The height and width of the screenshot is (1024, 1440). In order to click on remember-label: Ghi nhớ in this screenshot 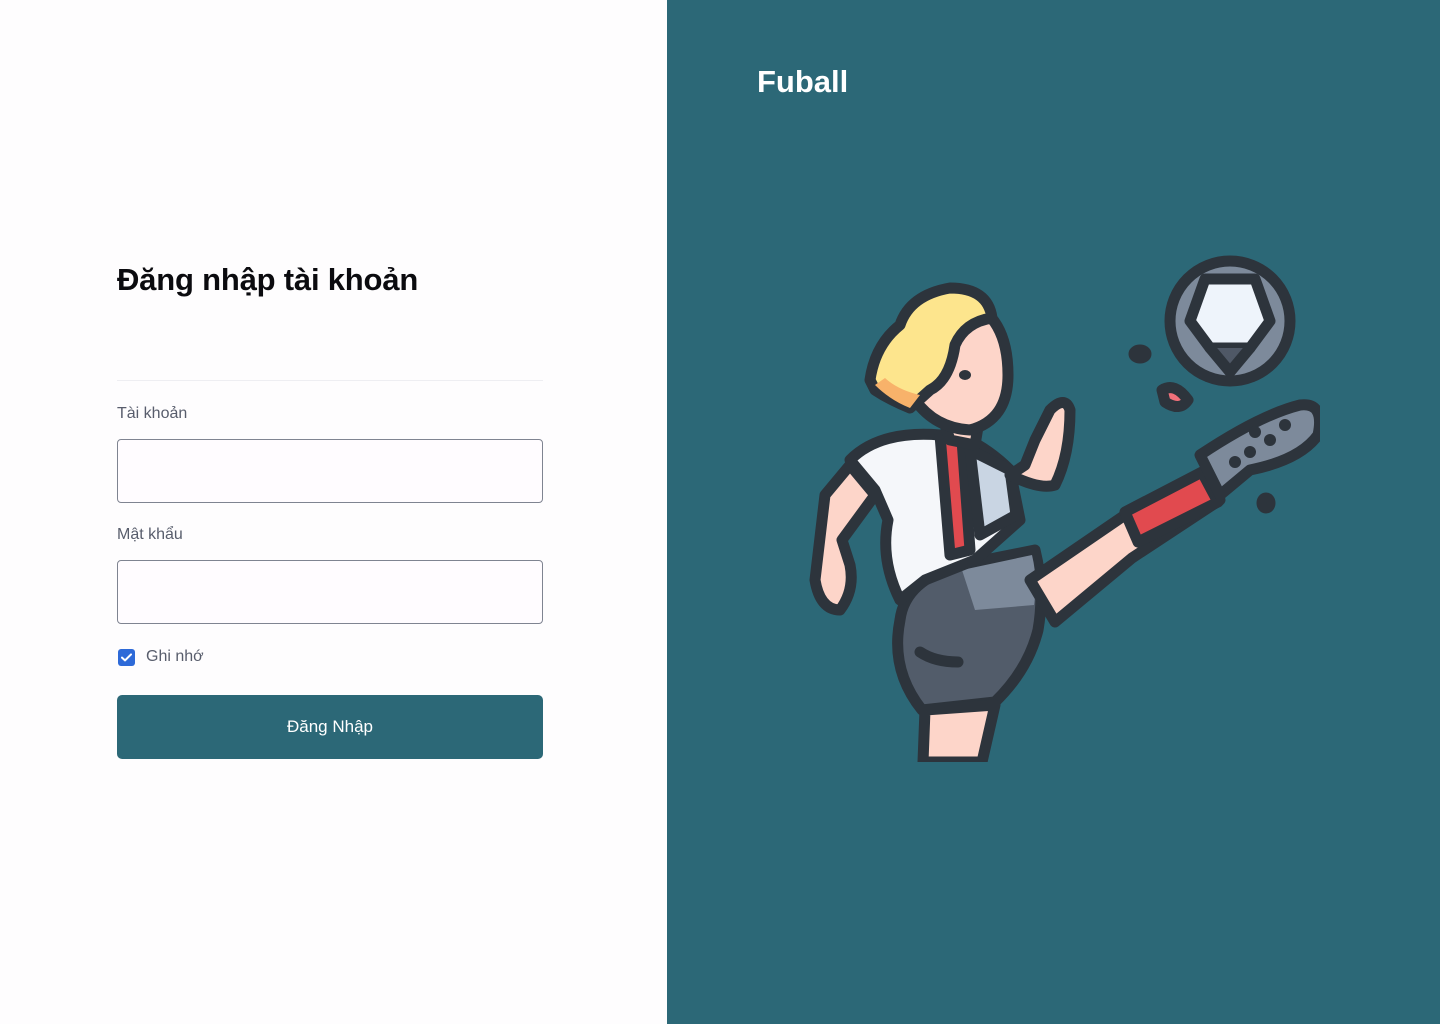, I will do `click(175, 656)`.